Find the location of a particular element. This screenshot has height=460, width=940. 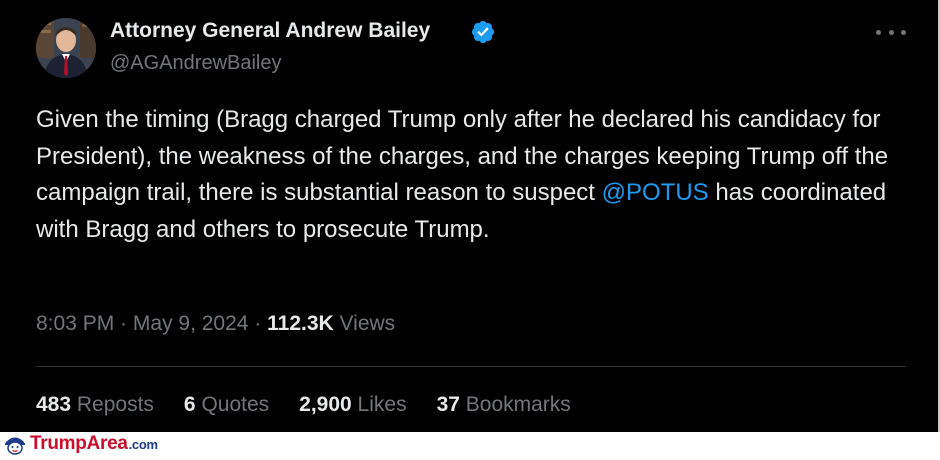

divider is located at coordinates (471, 366).